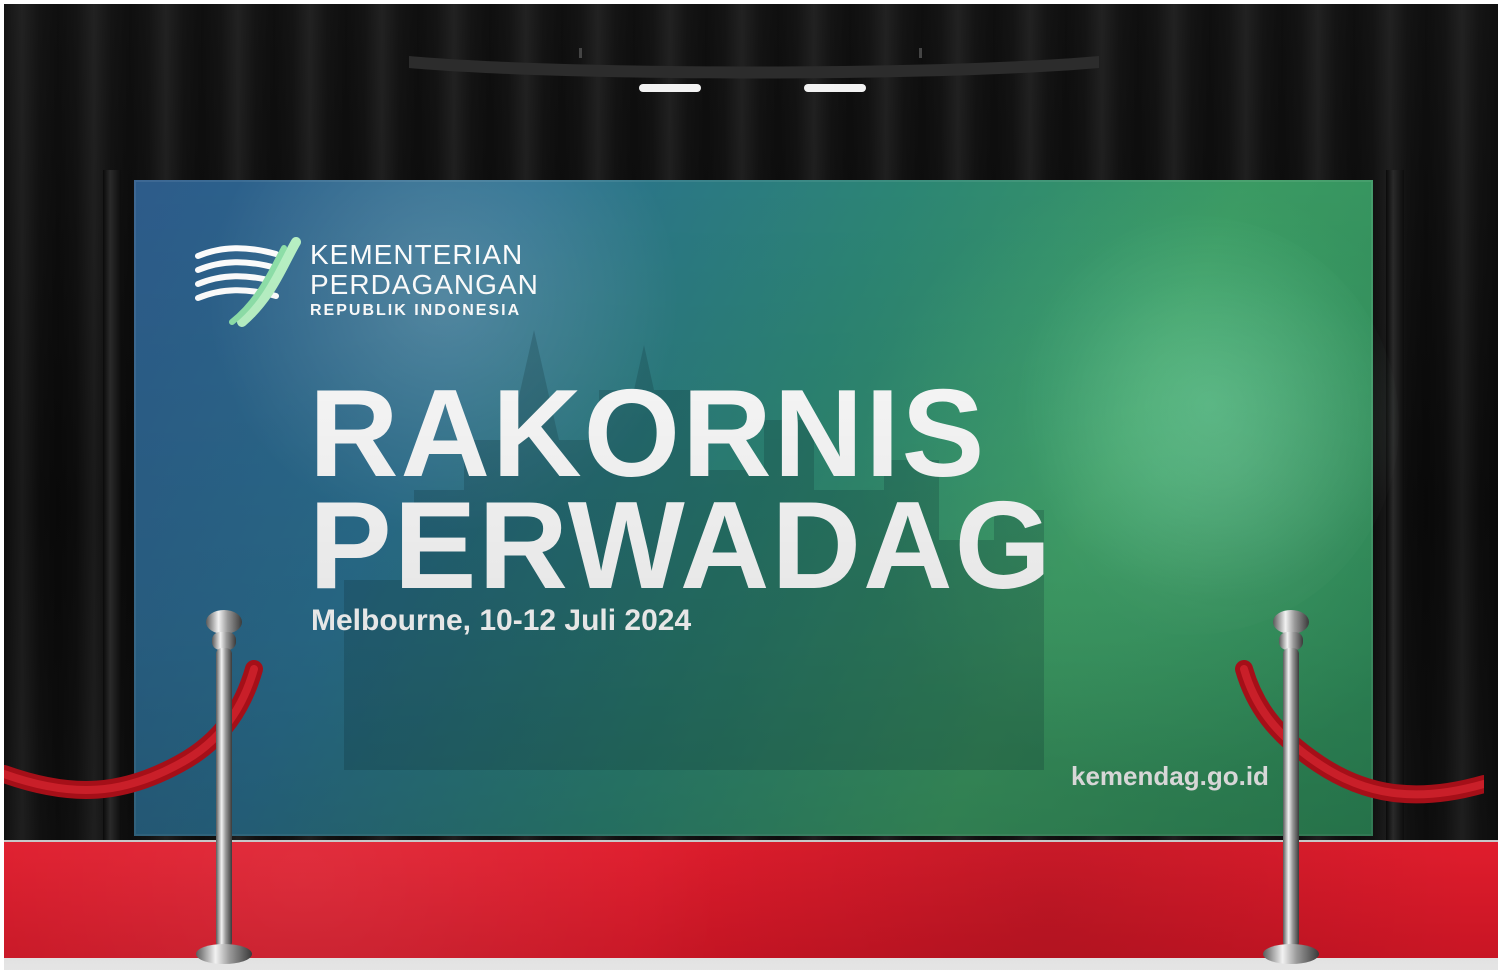 This screenshot has width=1502, height=974. What do you see at coordinates (133, 730) in the screenshot?
I see `left-velvet-rope` at bounding box center [133, 730].